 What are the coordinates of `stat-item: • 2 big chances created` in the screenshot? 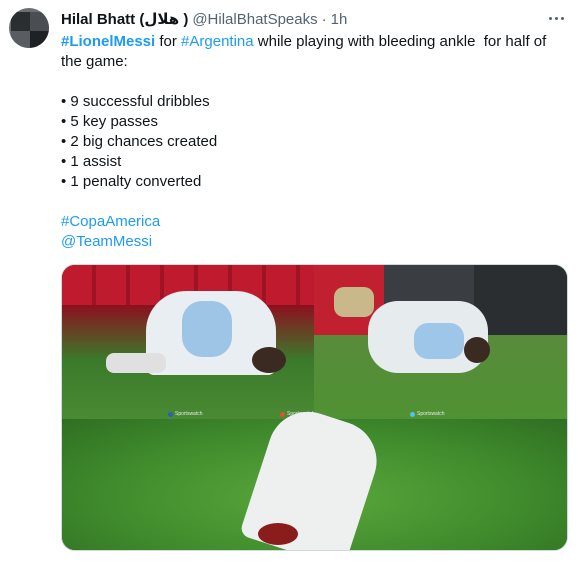 It's located at (139, 141).